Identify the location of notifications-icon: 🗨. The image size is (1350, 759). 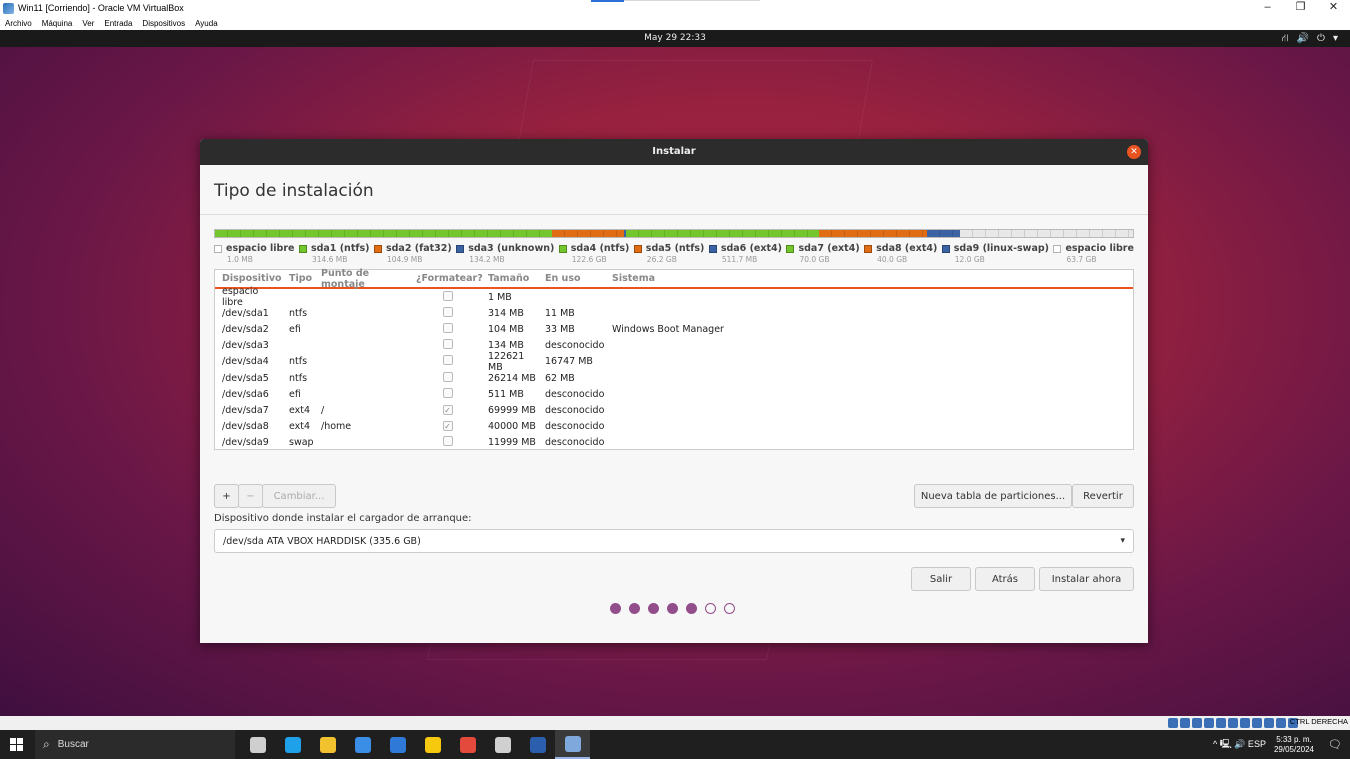
(1339, 744).